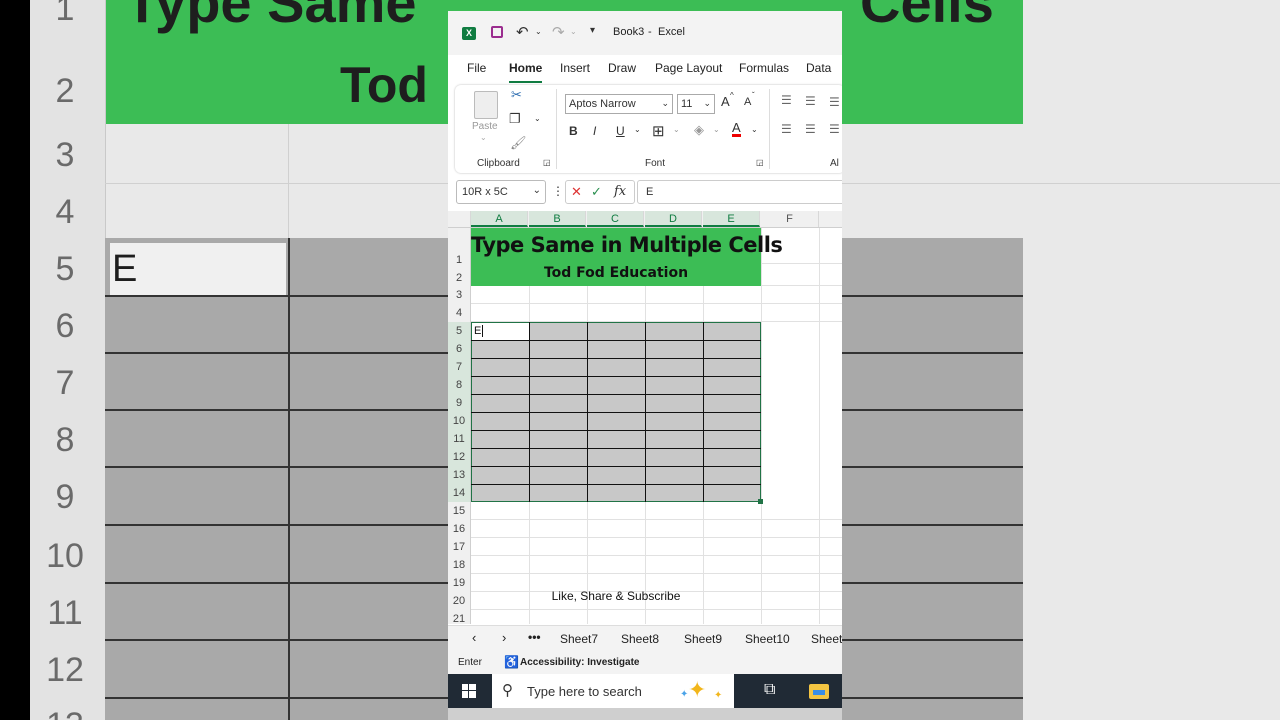 The height and width of the screenshot is (720, 1280). Describe the element at coordinates (459, 367) in the screenshot. I see `row-header: 7` at that location.